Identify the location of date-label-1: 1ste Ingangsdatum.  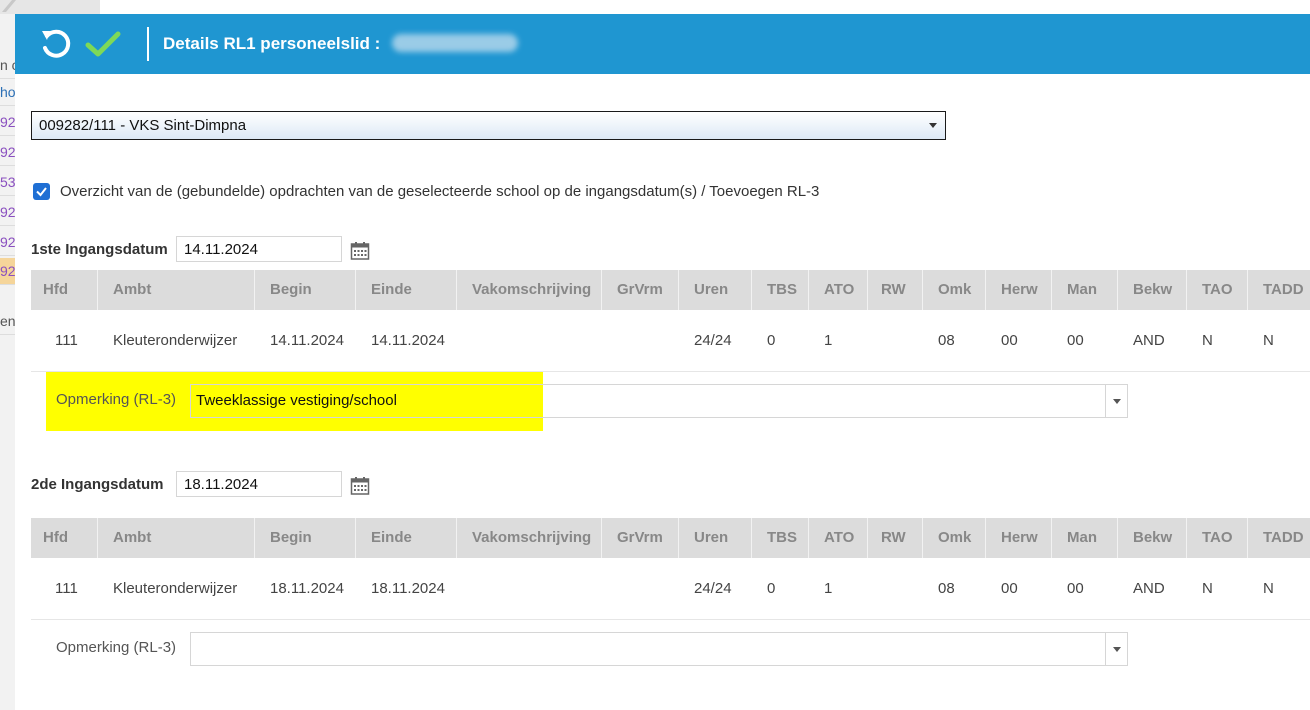
(99, 249).